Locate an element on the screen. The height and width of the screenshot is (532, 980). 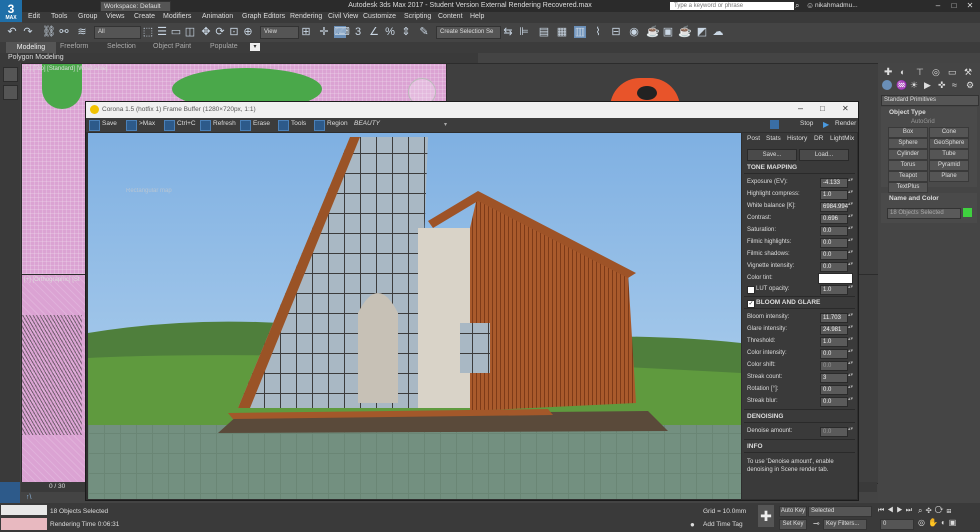
tab-selection: Selection is located at coordinates (121, 46).